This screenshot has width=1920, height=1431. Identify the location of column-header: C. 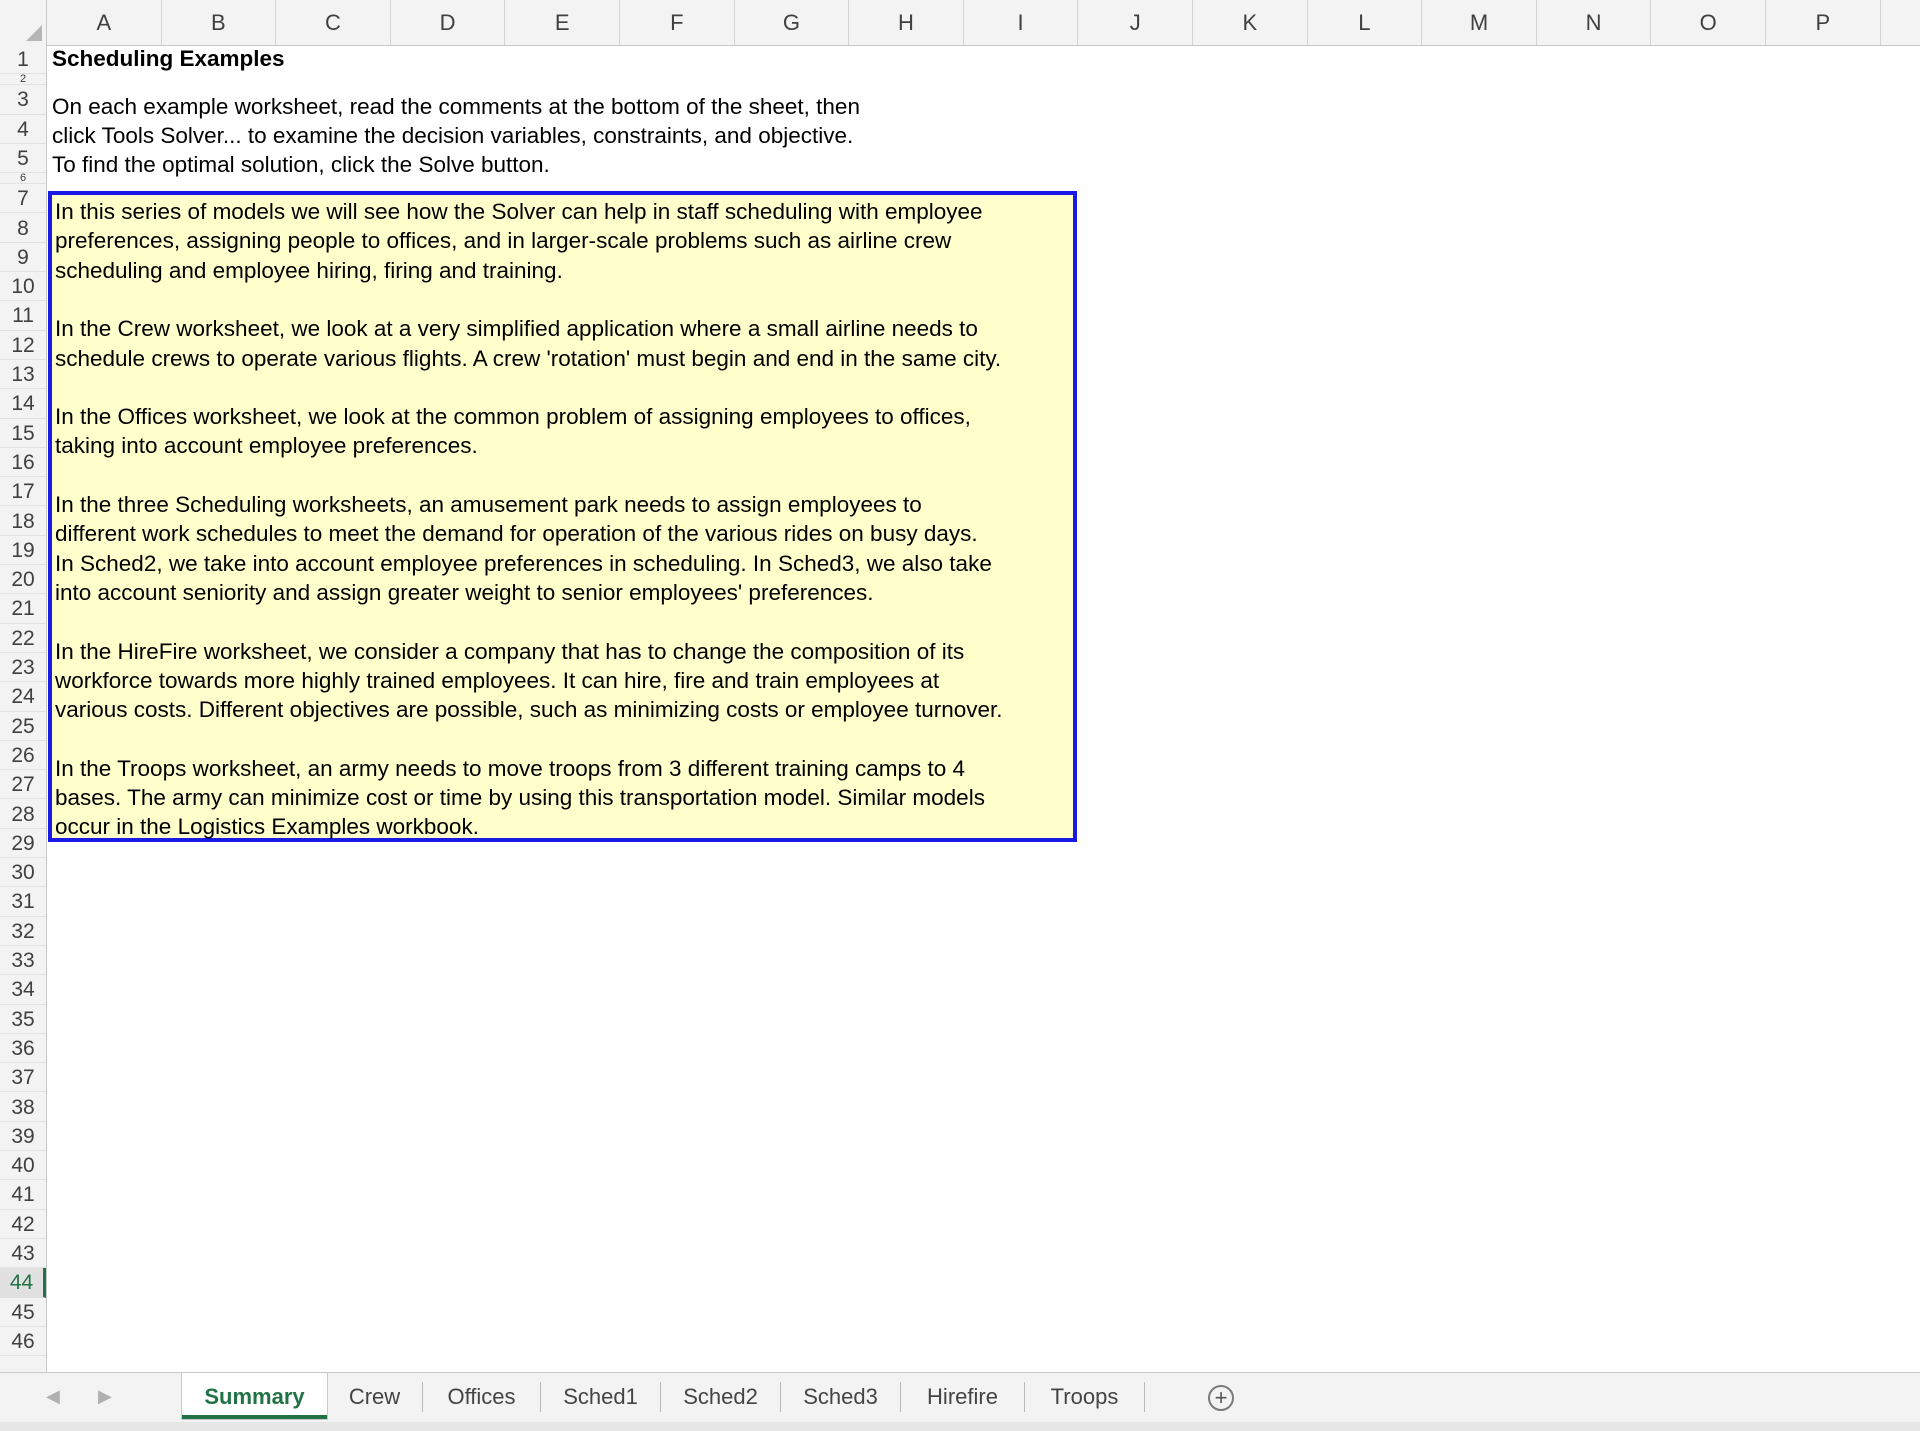
(333, 22).